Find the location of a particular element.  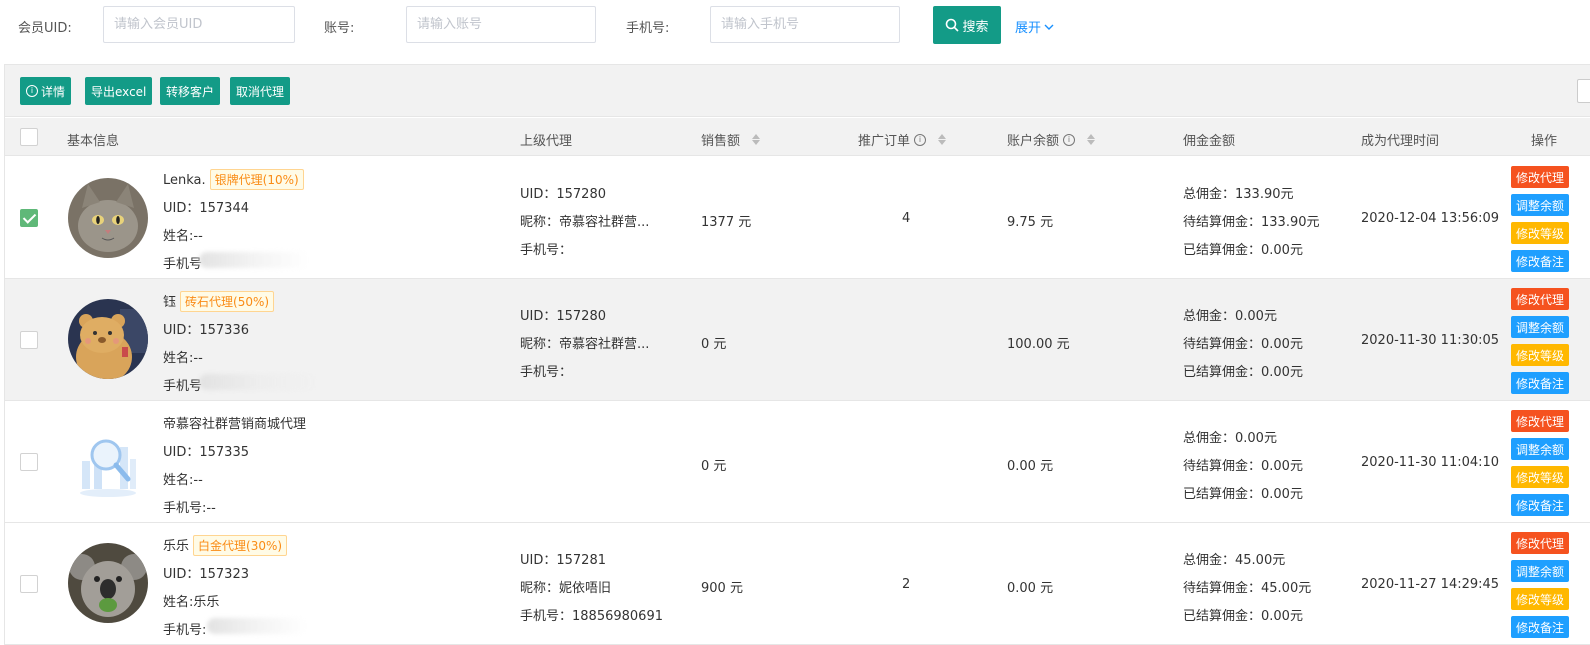

level-badge: 白金代理(30%) is located at coordinates (240, 545).